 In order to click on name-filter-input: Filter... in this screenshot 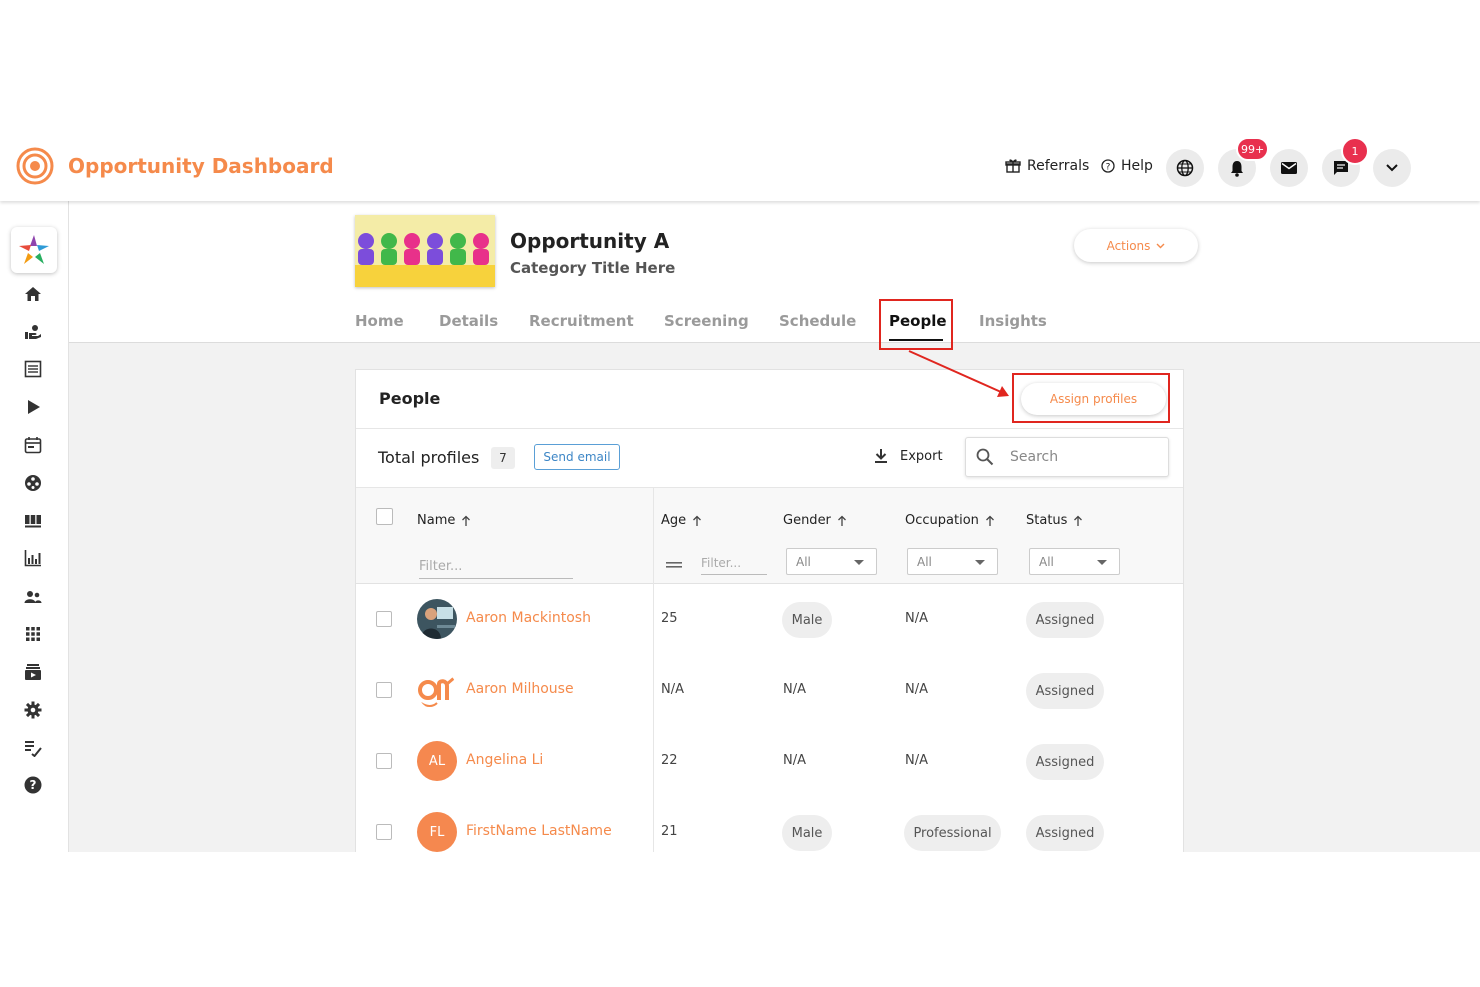, I will do `click(496, 569)`.